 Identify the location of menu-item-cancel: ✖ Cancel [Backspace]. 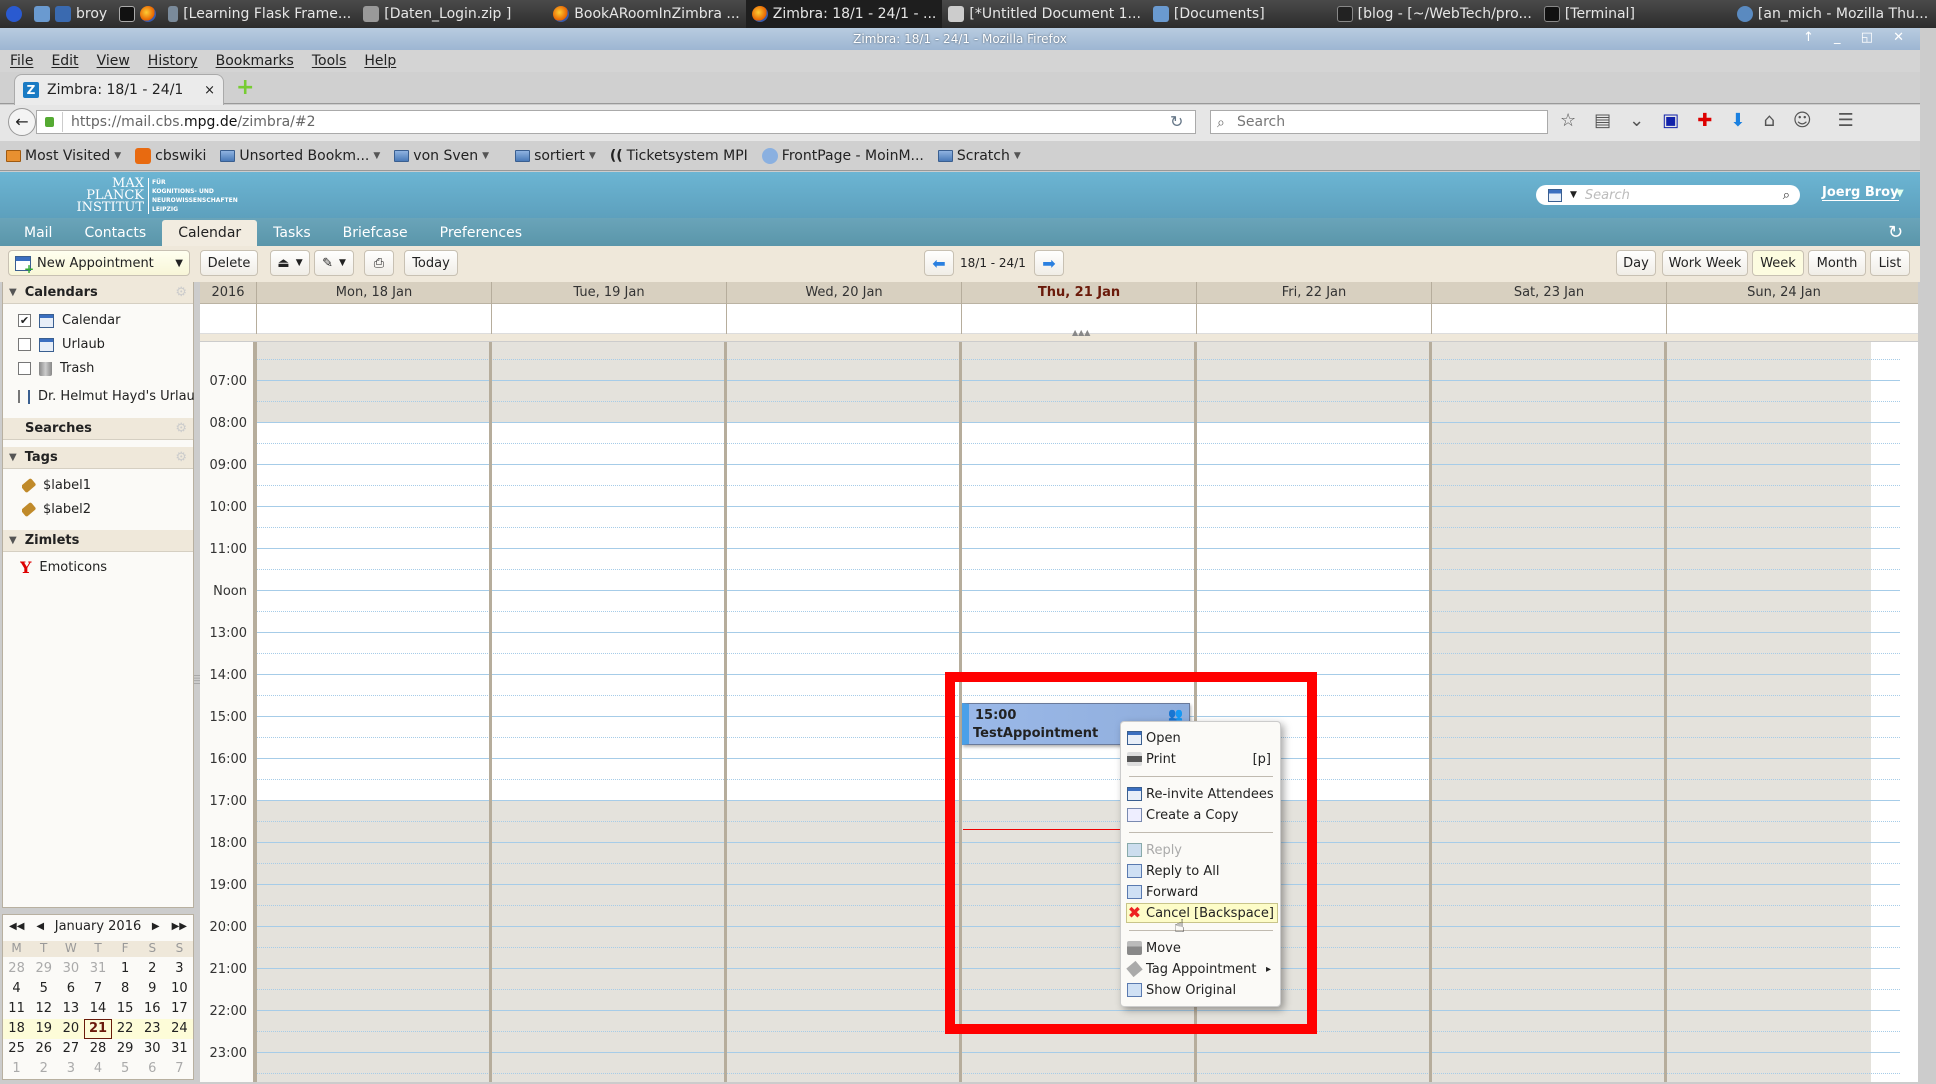
(1202, 913).